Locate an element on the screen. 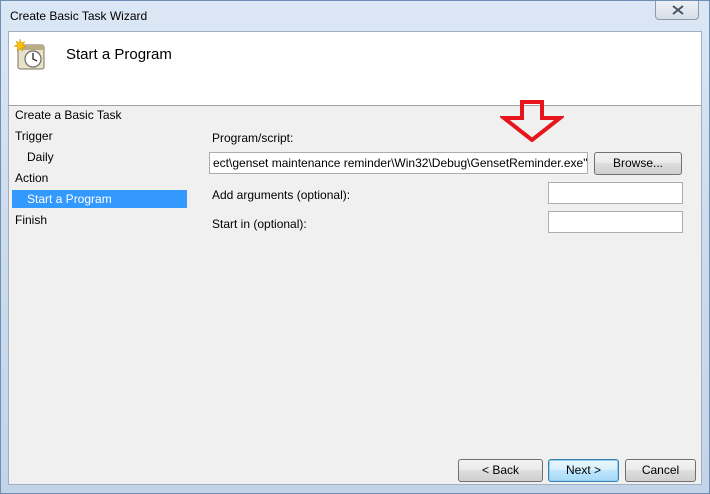 The image size is (710, 494). red-down-arrow-annotation is located at coordinates (532, 121).